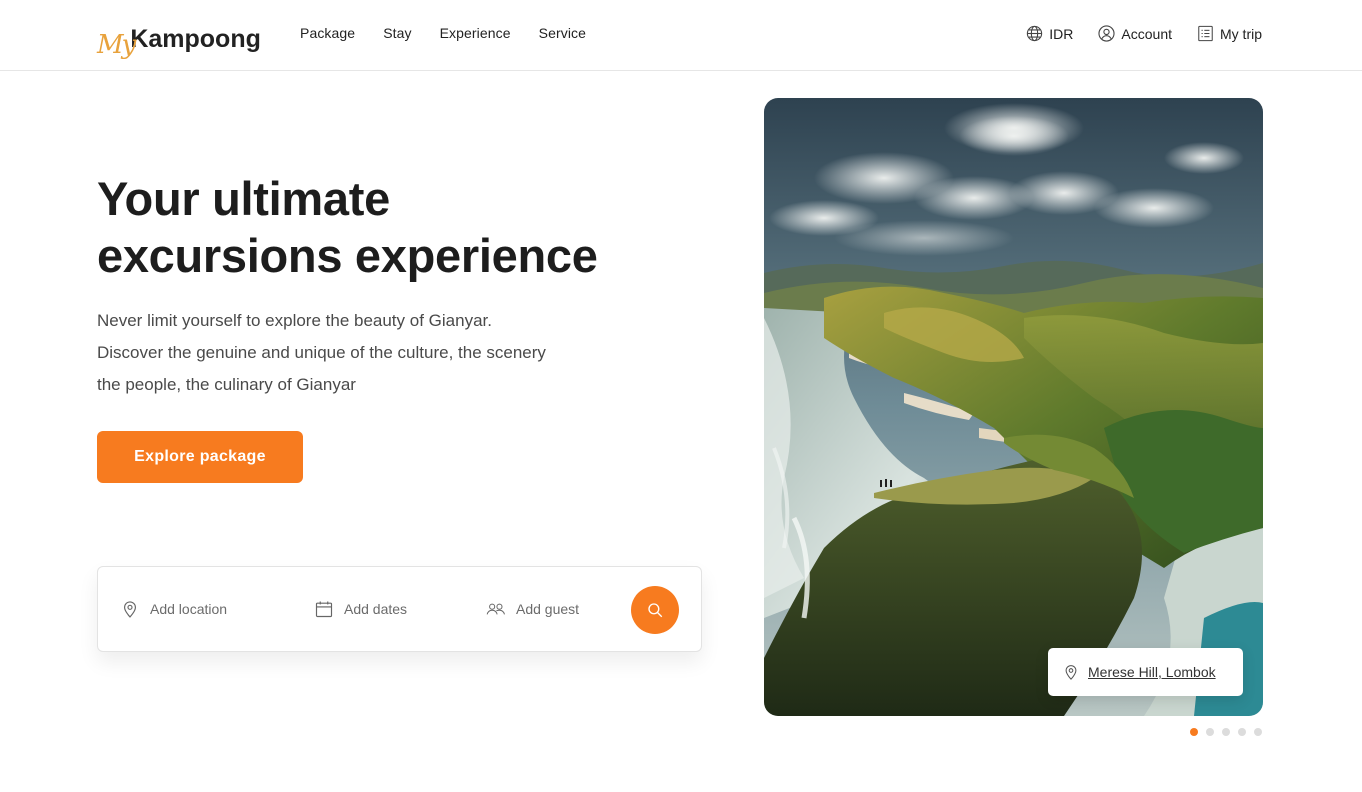  I want to click on hero-title-line-2: excursions experience, so click(347, 255).